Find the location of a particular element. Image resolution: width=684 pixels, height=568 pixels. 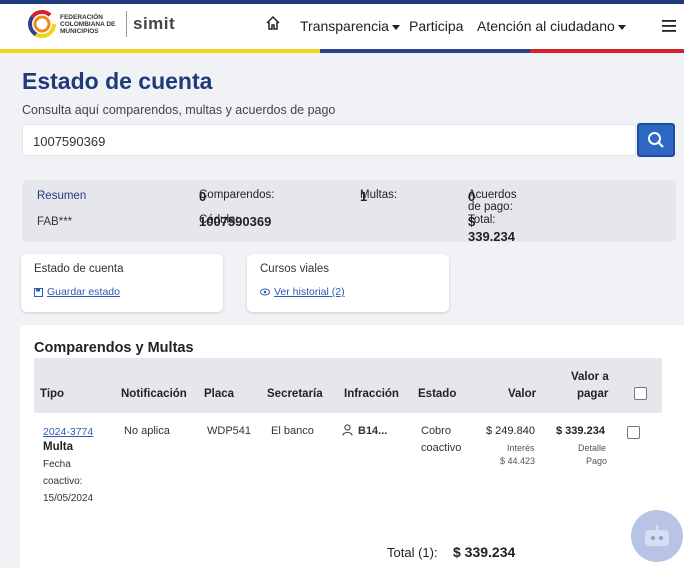

col-tipo: Tipo is located at coordinates (52, 394).